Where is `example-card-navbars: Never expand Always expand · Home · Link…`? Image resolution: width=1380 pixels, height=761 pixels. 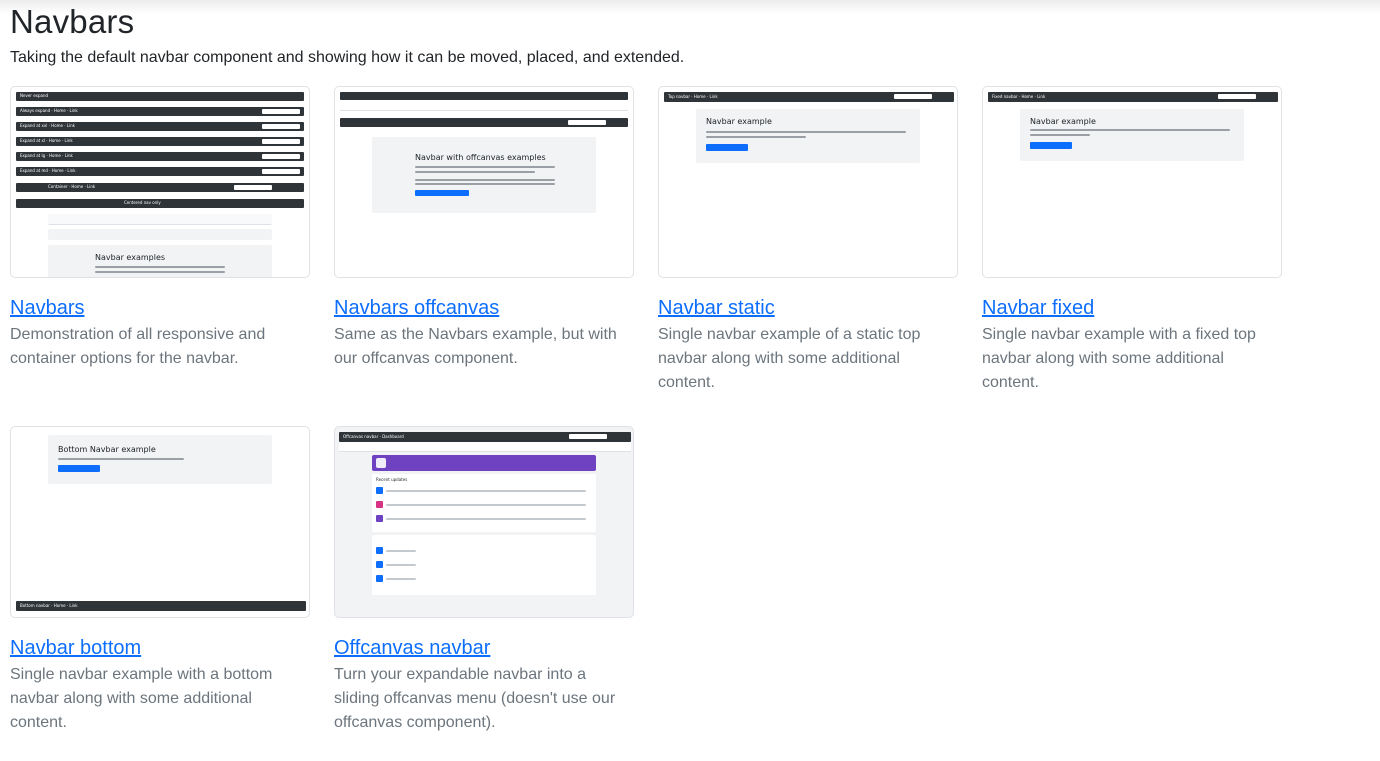 example-card-navbars: Never expand Always expand · Home · Link… is located at coordinates (160, 228).